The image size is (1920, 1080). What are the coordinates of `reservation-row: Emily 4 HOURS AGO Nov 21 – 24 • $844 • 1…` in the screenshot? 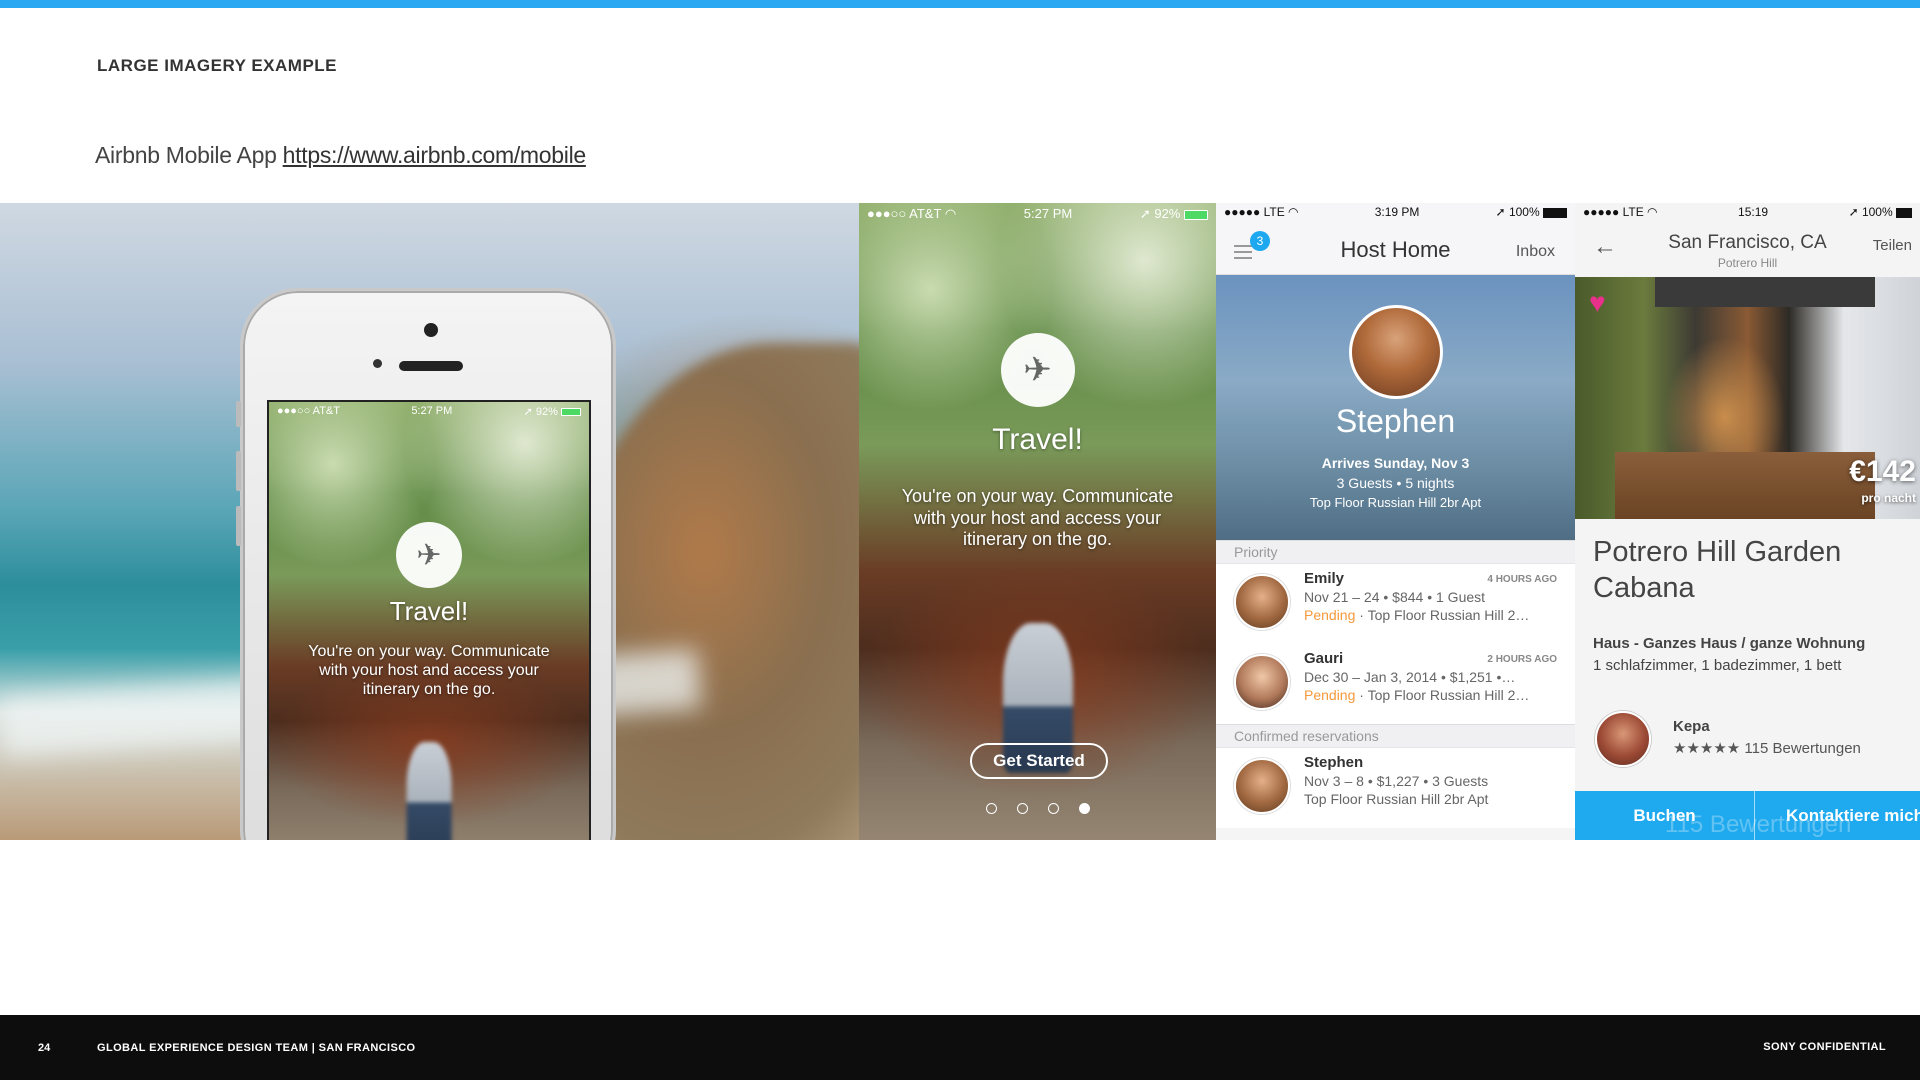 It's located at (1395, 604).